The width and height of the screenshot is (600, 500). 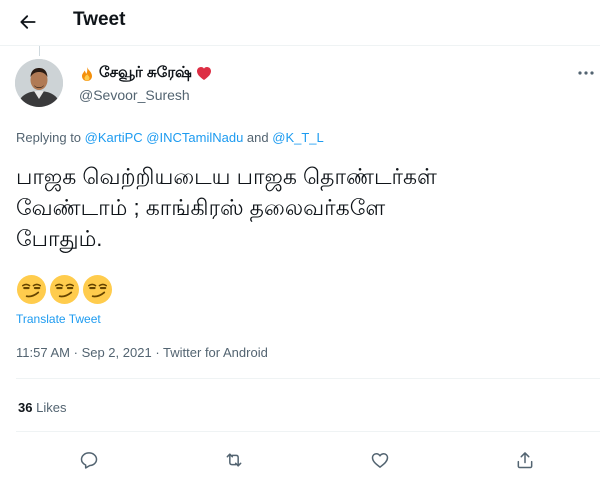 What do you see at coordinates (117, 352) in the screenshot?
I see `tweet-date: Sep 2, 2021` at bounding box center [117, 352].